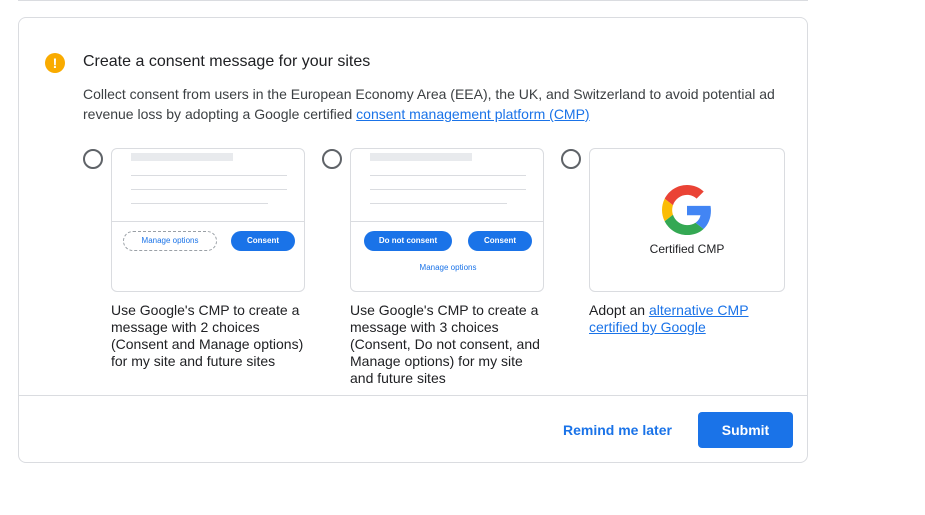 The width and height of the screenshot is (925, 515). What do you see at coordinates (332, 159) in the screenshot?
I see `option-2-radio` at bounding box center [332, 159].